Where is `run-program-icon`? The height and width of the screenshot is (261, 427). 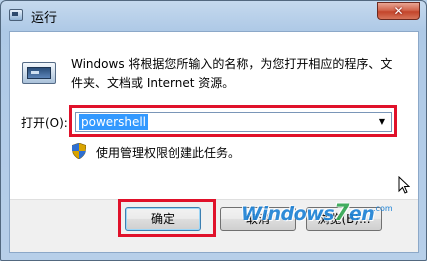 run-program-icon is located at coordinates (39, 73).